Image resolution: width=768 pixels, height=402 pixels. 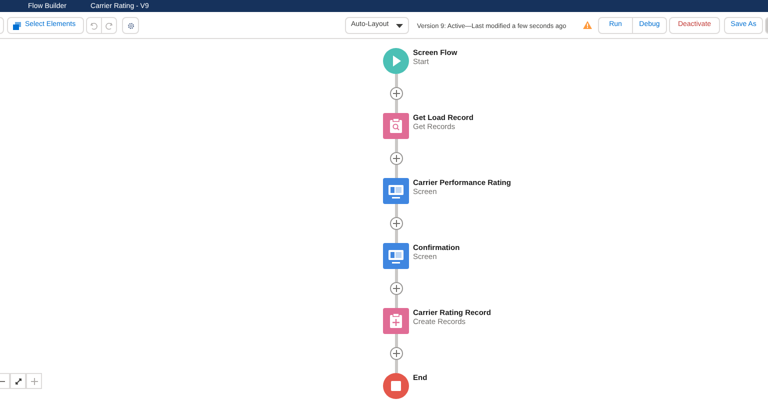 I want to click on redo-icon, so click(x=109, y=26).